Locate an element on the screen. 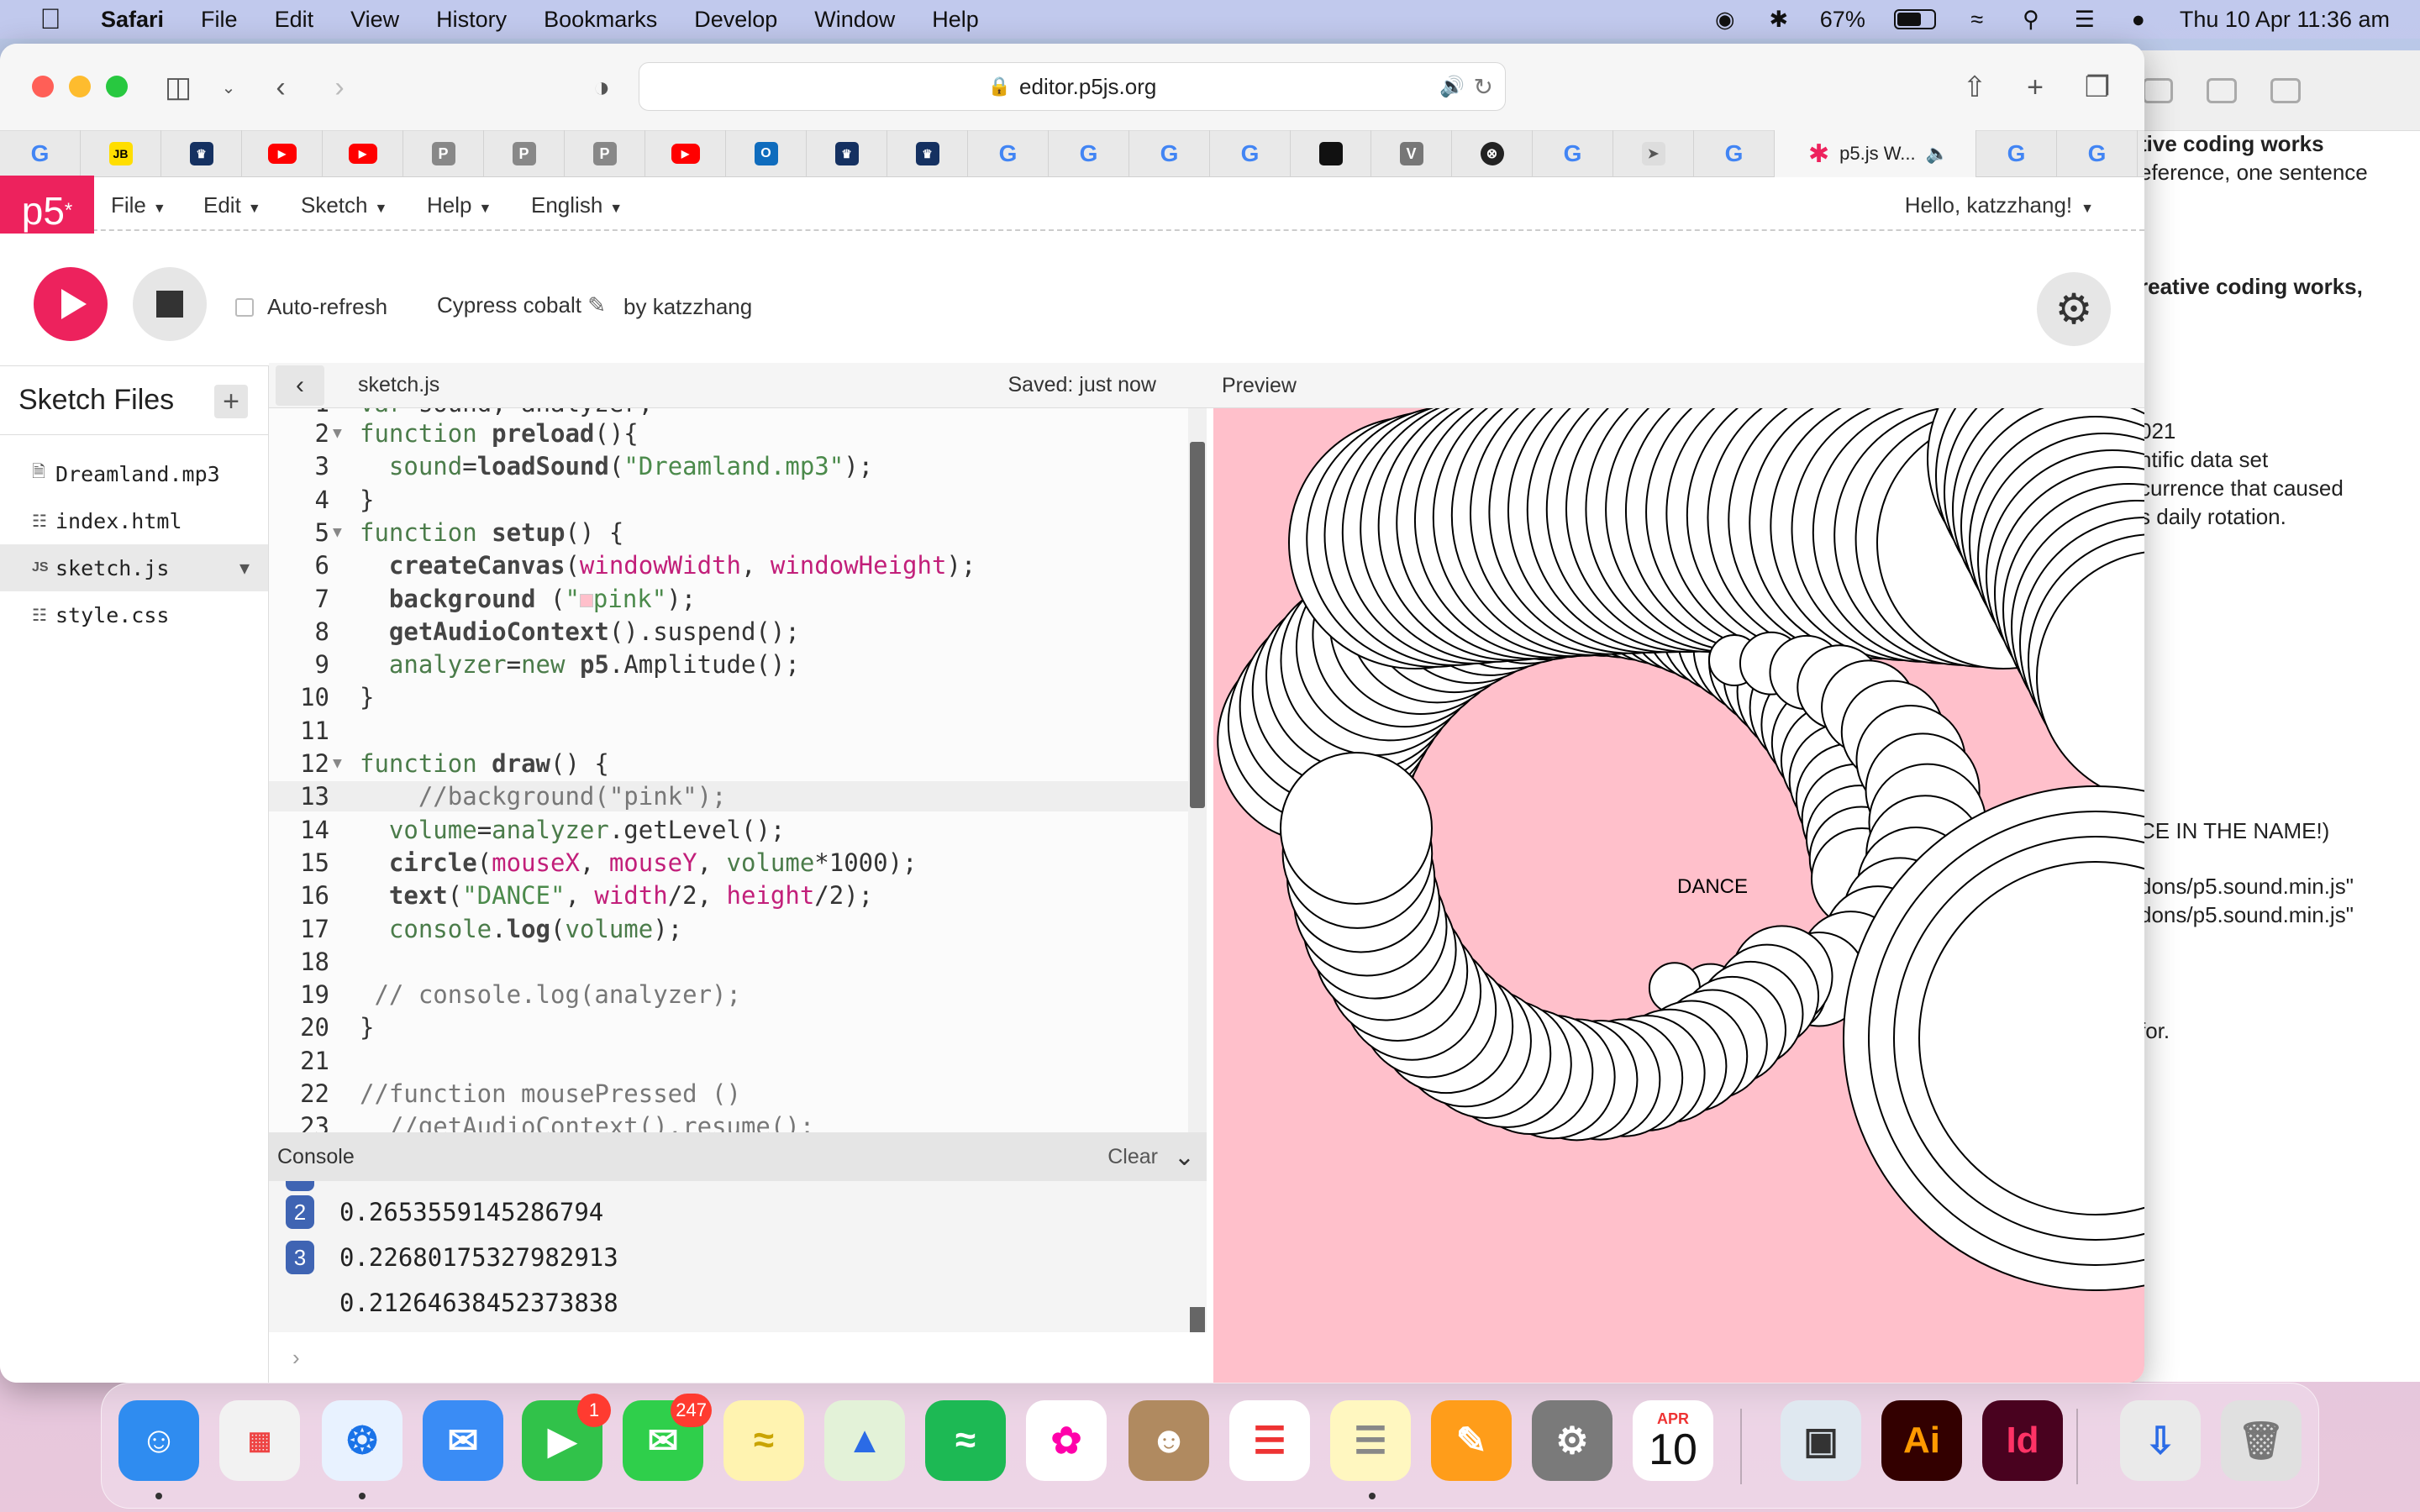 This screenshot has width=2420, height=1512. browser-tab: JB is located at coordinates (121, 153).